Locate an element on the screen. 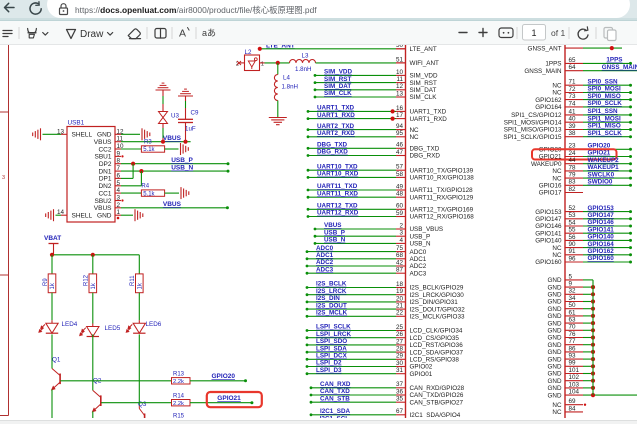  svg-text: 73 is located at coordinates (573, 96).